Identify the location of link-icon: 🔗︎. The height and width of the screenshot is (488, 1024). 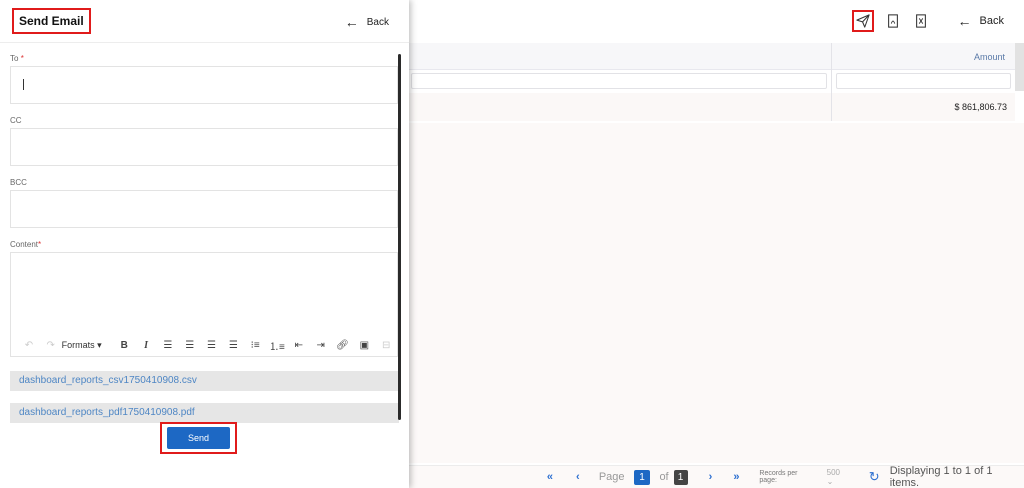
(343, 345).